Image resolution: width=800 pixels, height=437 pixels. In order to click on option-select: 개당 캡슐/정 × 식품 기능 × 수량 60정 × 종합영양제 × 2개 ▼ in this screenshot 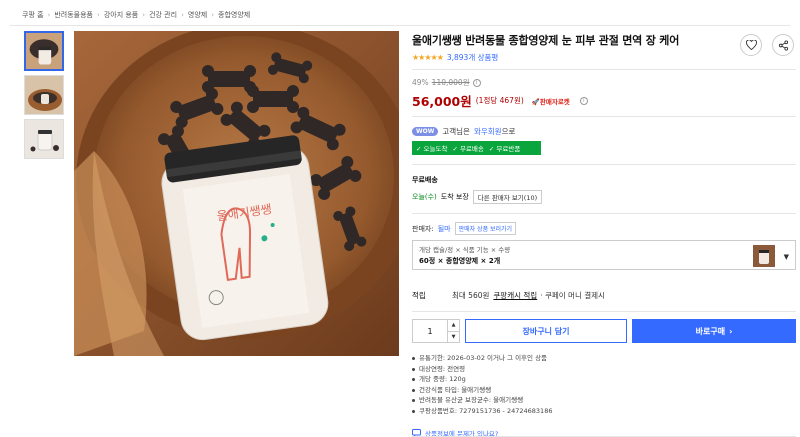, I will do `click(604, 255)`.